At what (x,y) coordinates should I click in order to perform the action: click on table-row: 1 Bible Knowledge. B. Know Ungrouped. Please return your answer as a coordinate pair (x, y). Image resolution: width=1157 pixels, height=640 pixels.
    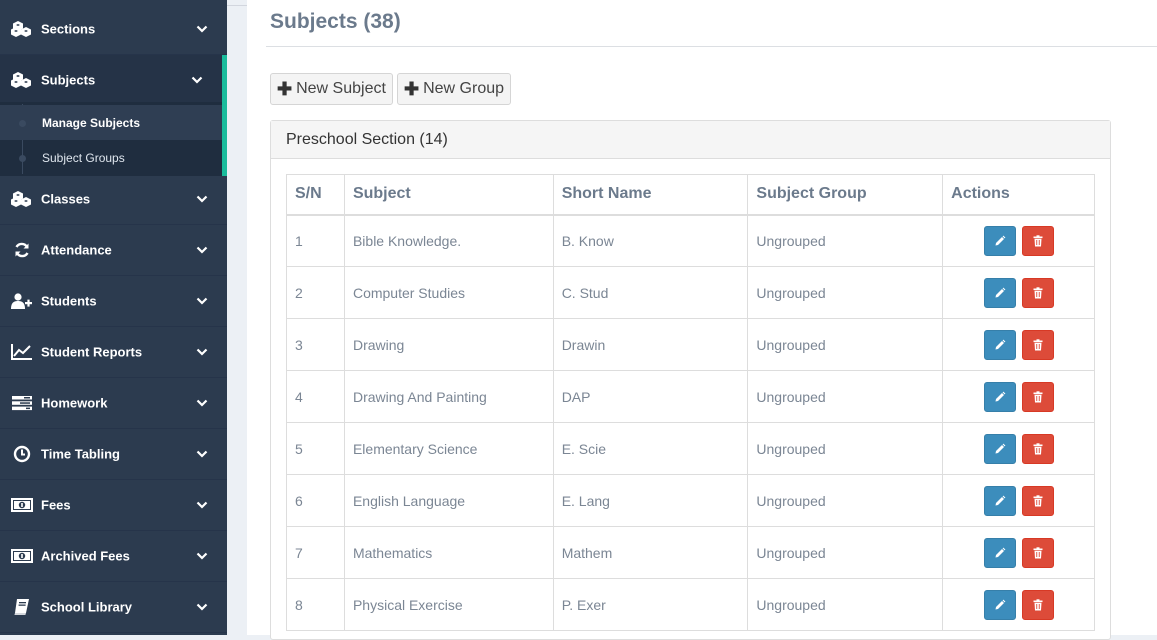
    Looking at the image, I should click on (690, 240).